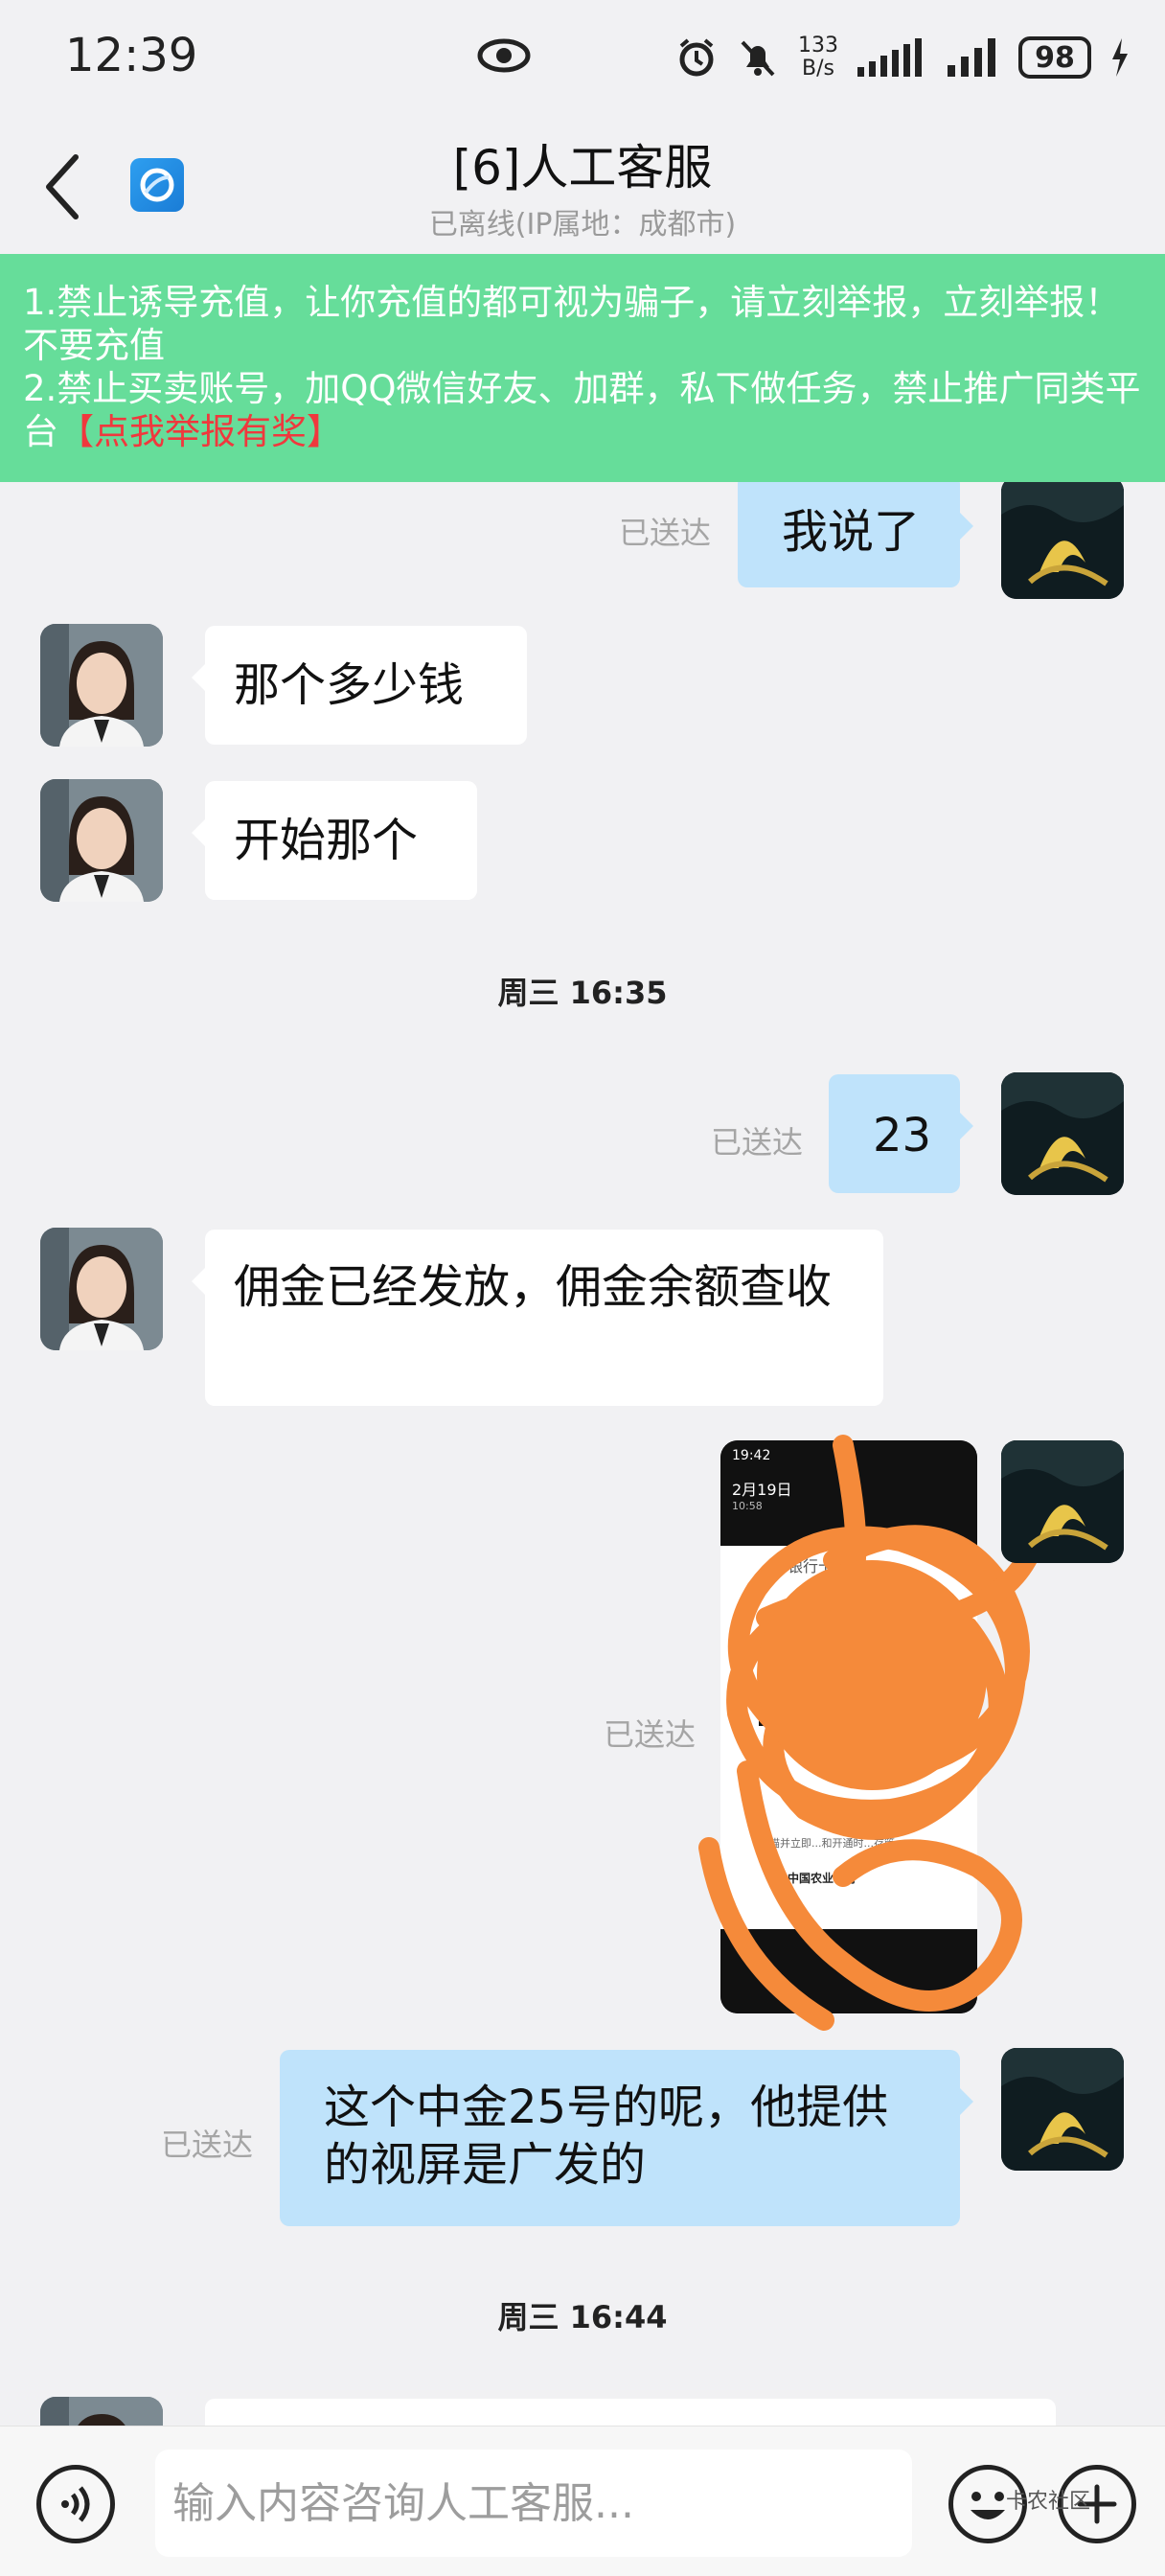 Image resolution: width=1165 pixels, height=2576 pixels. I want to click on battery-icon: 98, so click(1054, 57).